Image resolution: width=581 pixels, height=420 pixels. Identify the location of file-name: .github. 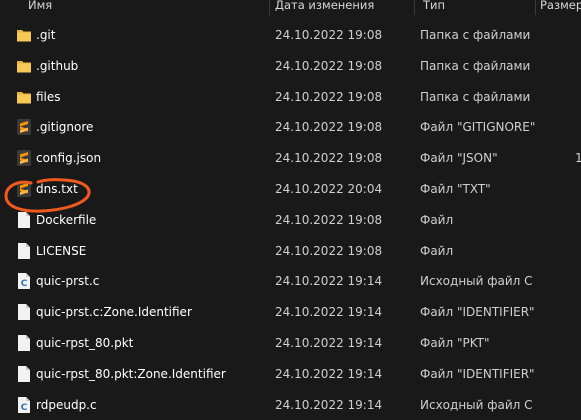
(57, 65).